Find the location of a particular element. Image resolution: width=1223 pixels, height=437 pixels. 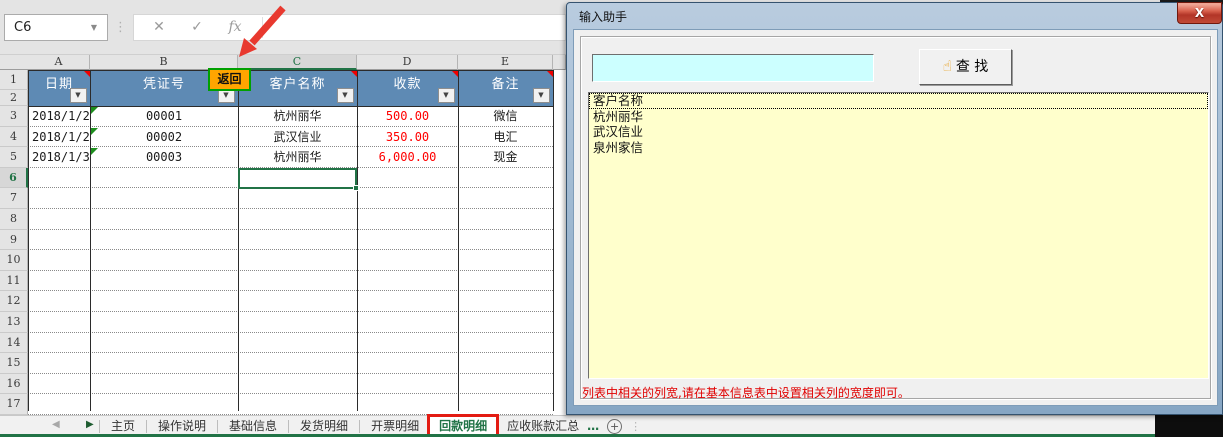

row-header: 13 is located at coordinates (14, 322).